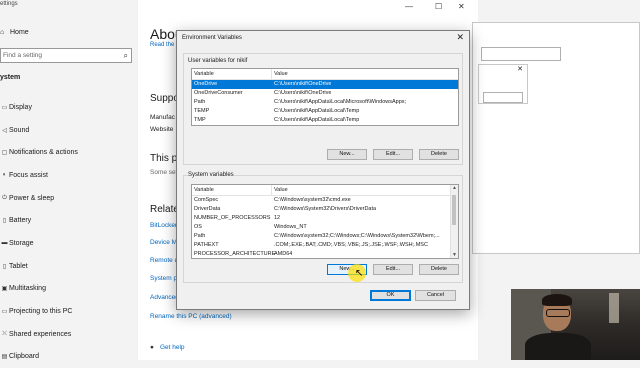  I want to click on display-icon: ▭, so click(4, 107).